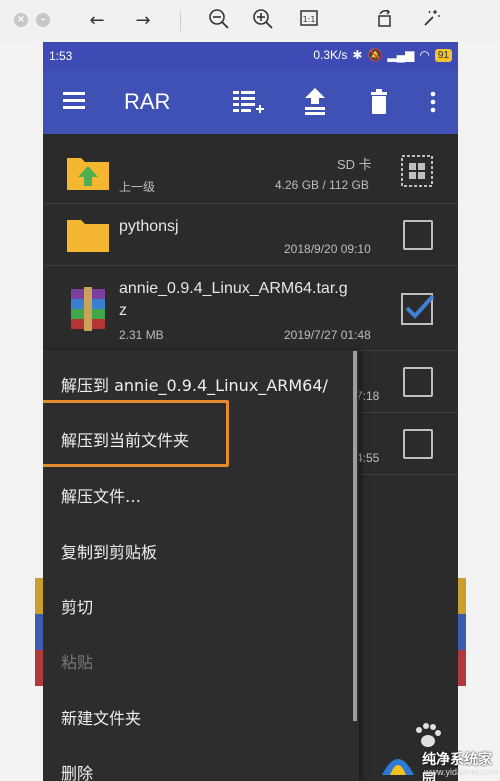  What do you see at coordinates (385, 21) in the screenshot?
I see `rotate-icon` at bounding box center [385, 21].